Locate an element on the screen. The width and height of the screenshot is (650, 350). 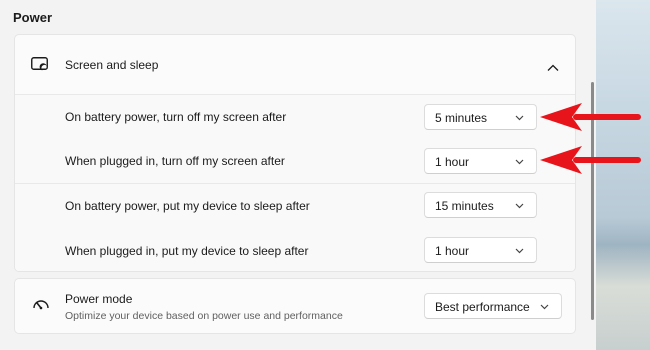
power-mode-gauge-icon is located at coordinates (41, 306).